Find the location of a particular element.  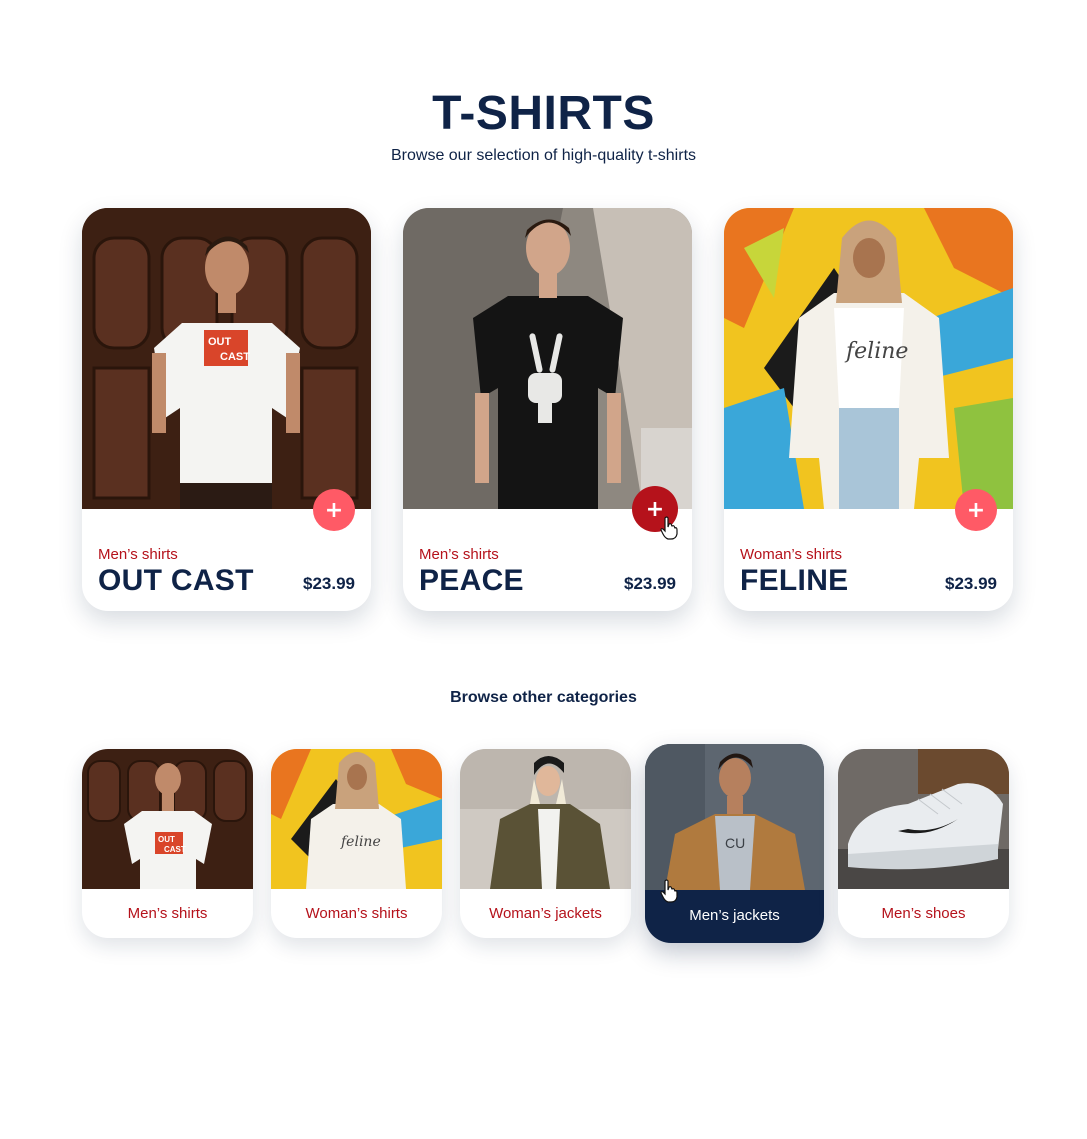

product-card-feline: feline + Woman’s shirts FELINE $23.99 is located at coordinates (868, 409).